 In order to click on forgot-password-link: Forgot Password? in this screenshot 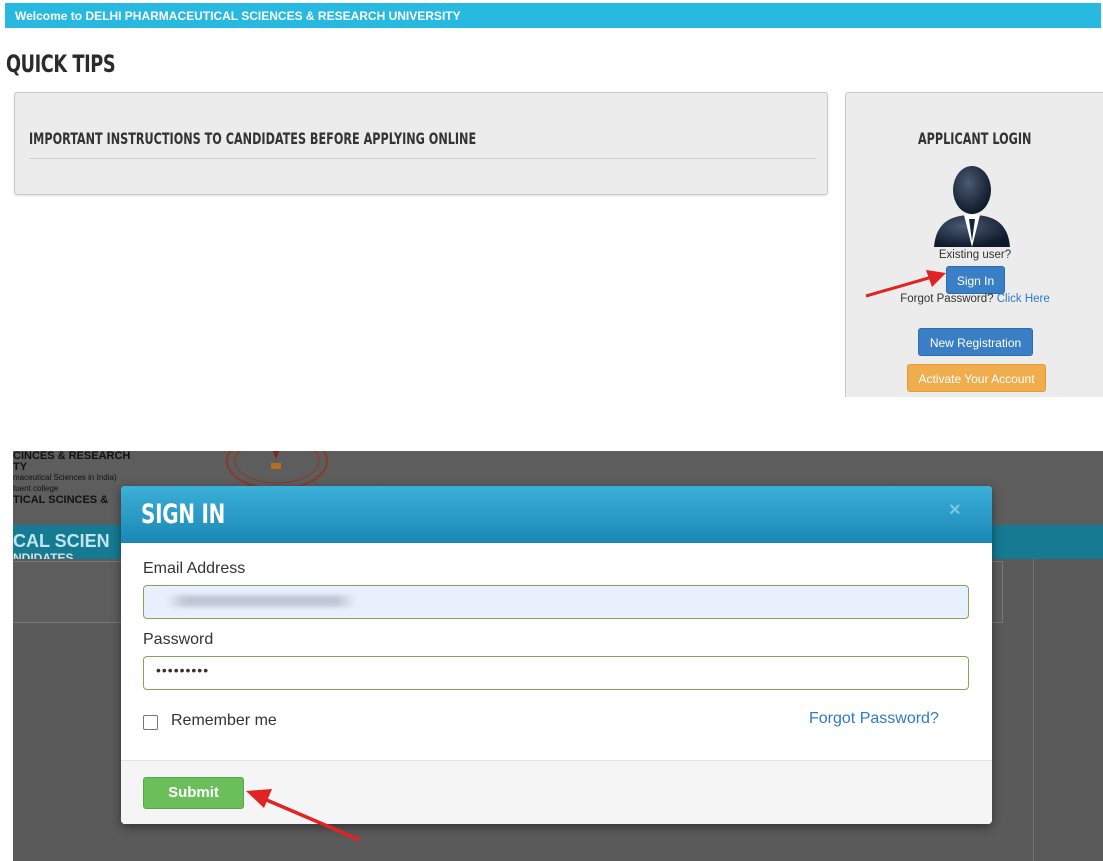, I will do `click(874, 719)`.